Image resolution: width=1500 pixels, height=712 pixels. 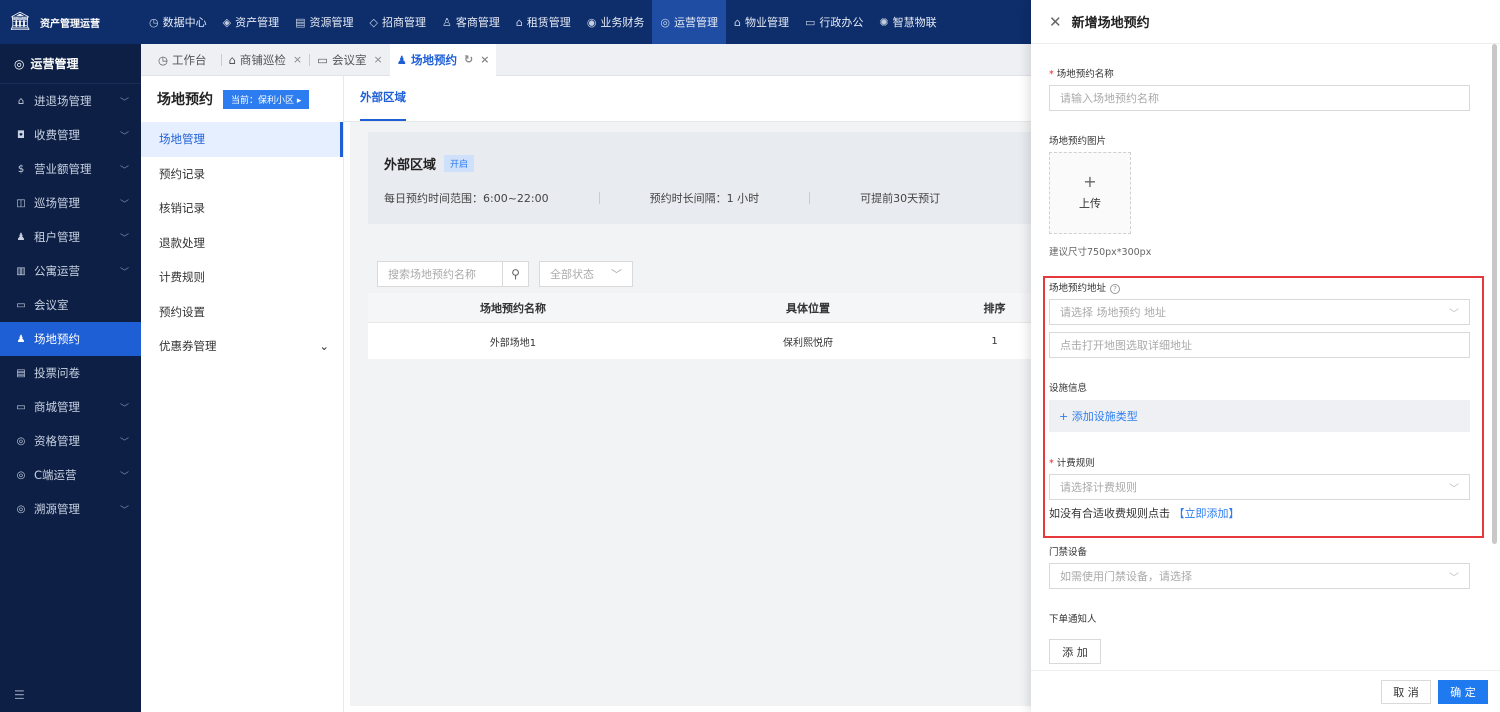 I want to click on venue-name-placeholder: 请输入场地预约名称, so click(x=1109, y=98).